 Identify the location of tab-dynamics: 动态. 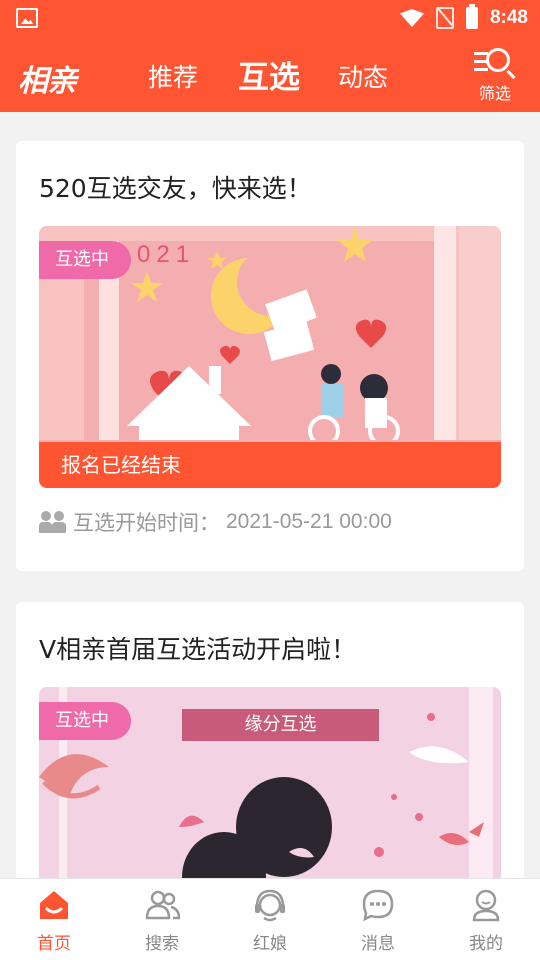
(363, 76).